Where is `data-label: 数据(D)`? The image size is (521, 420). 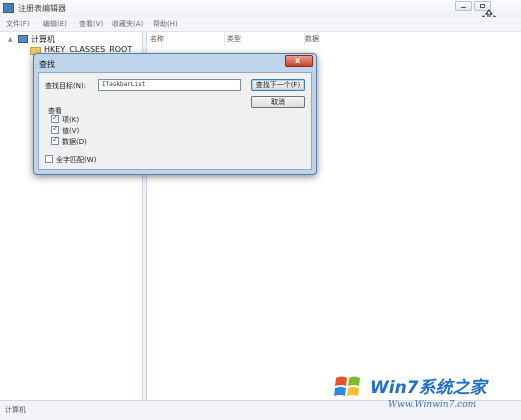 data-label: 数据(D) is located at coordinates (74, 142).